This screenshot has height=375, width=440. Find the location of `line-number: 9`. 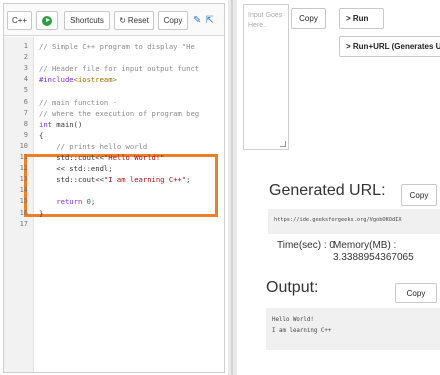

line-number: 9 is located at coordinates (25, 134).